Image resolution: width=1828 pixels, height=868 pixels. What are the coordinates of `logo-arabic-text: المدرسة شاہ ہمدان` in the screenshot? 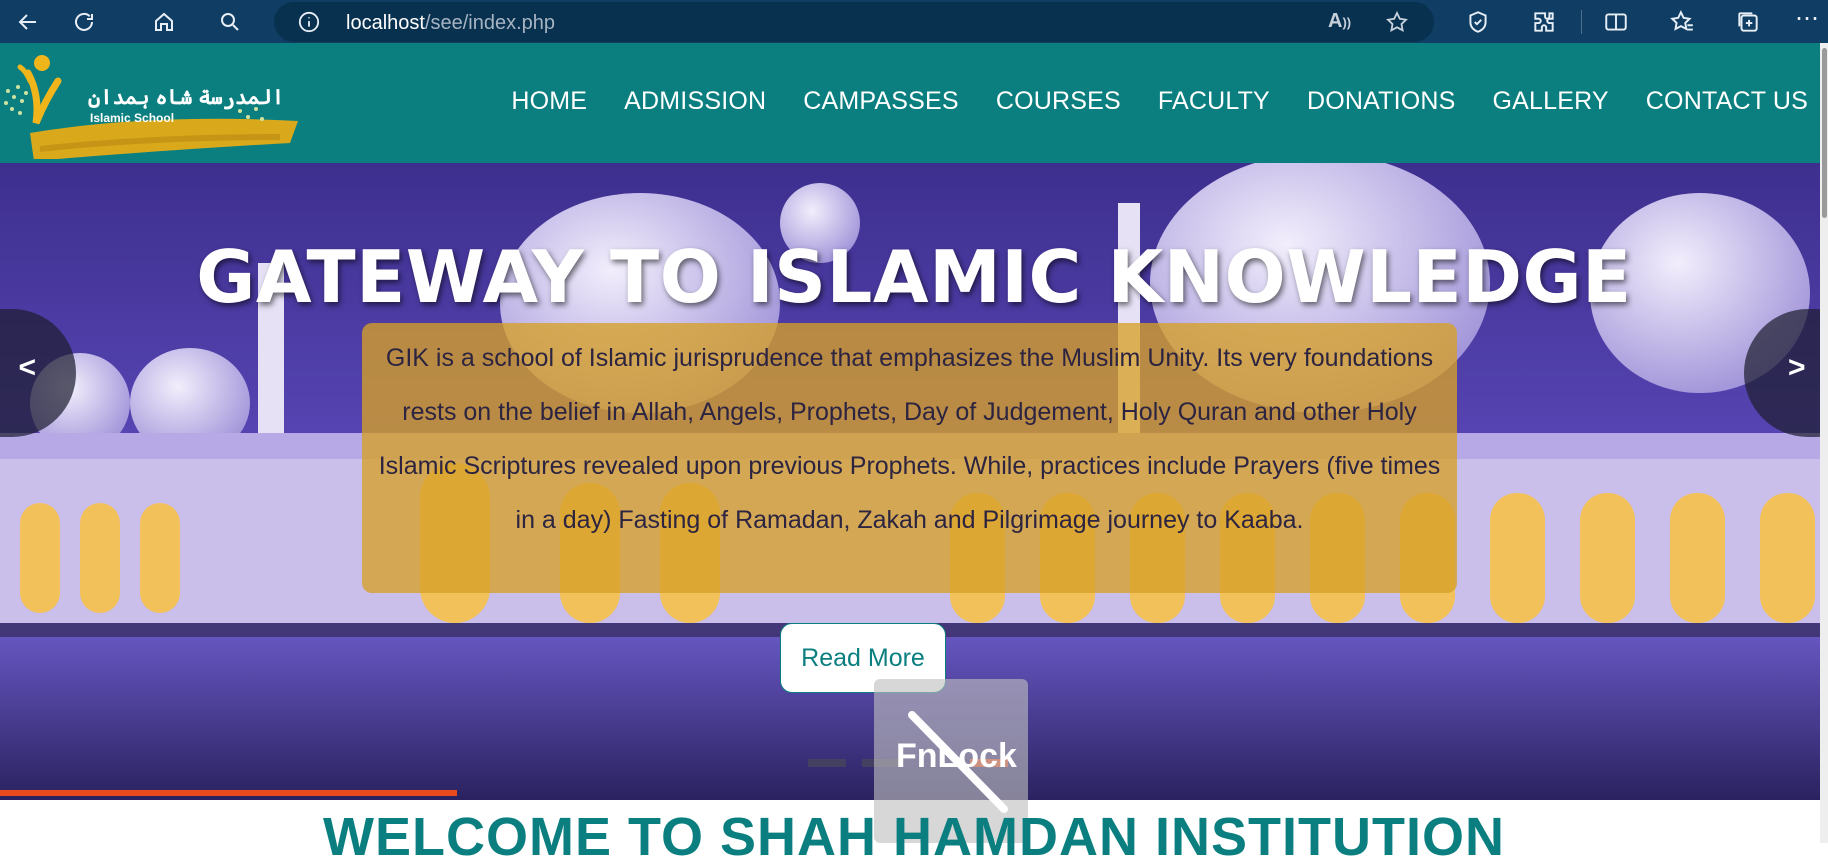 It's located at (186, 97).